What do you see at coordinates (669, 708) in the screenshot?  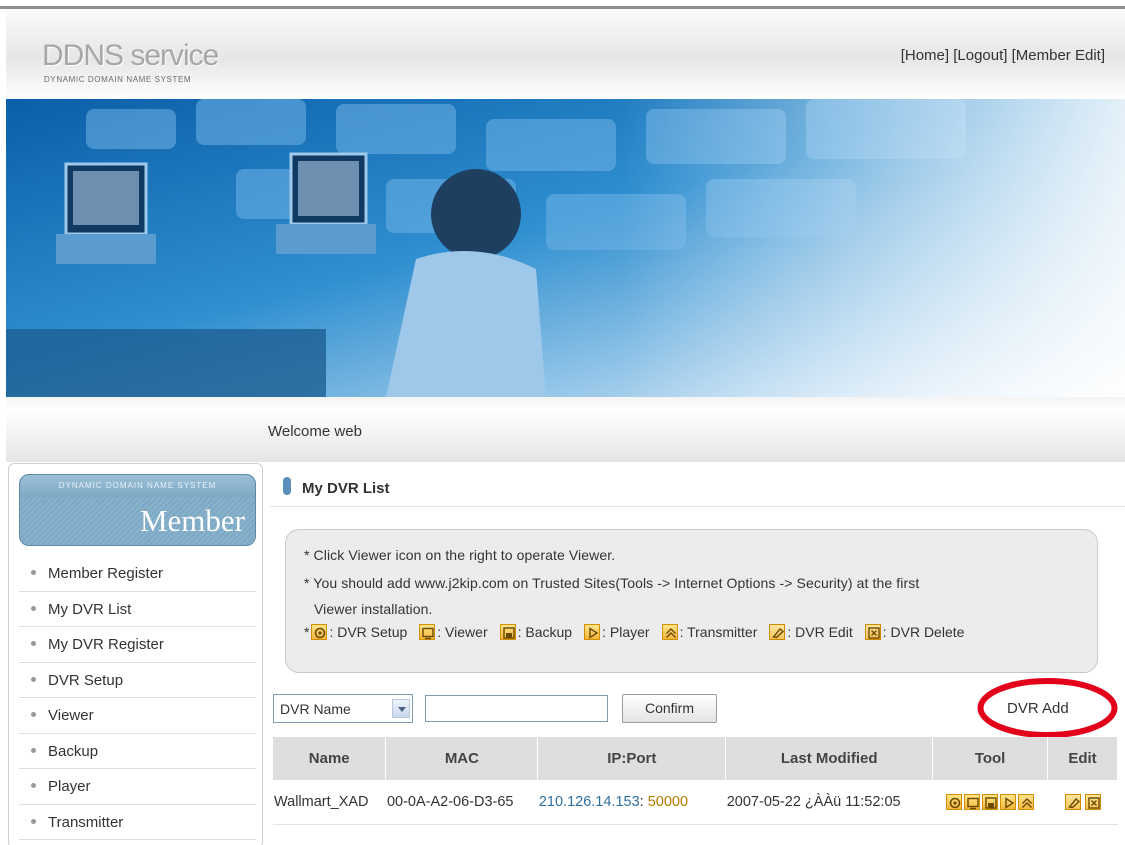 I see `confirm-button: Confirm` at bounding box center [669, 708].